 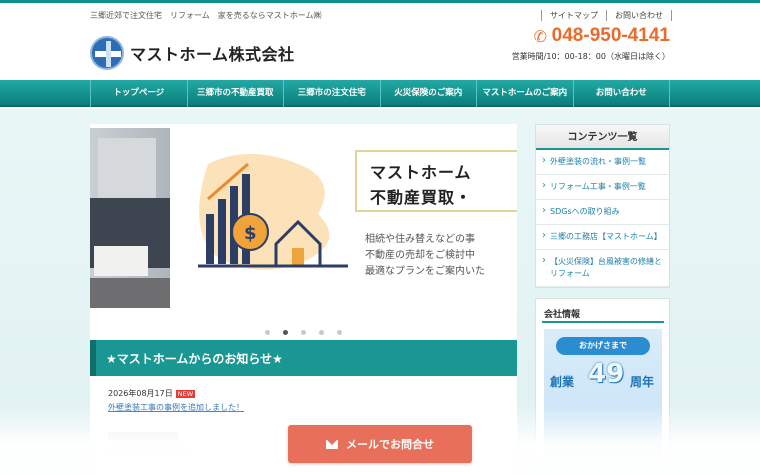 What do you see at coordinates (603, 346) in the screenshot?
I see `banner-ribbon: おかげさまで` at bounding box center [603, 346].